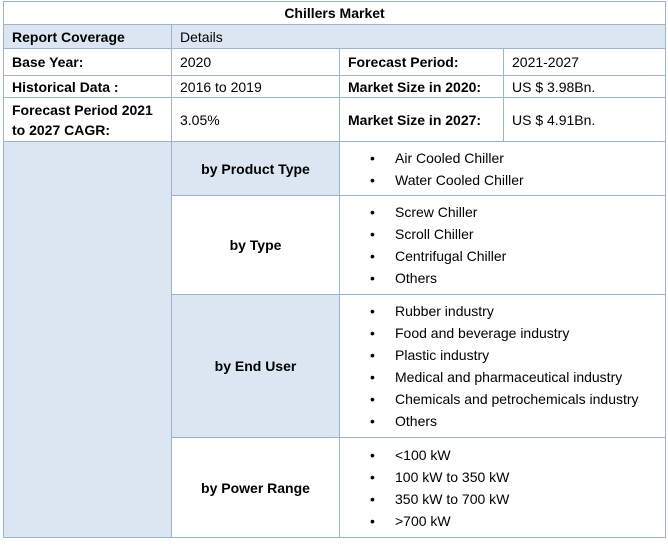  I want to click on market-size-2027-value: US $ 4.91Bn., so click(584, 119).